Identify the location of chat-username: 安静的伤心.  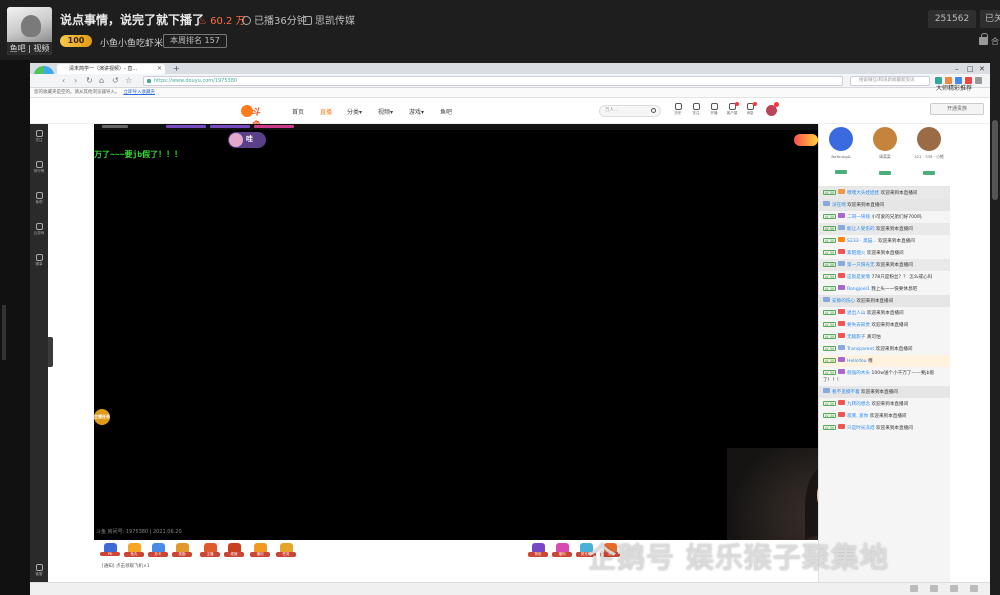
(844, 301).